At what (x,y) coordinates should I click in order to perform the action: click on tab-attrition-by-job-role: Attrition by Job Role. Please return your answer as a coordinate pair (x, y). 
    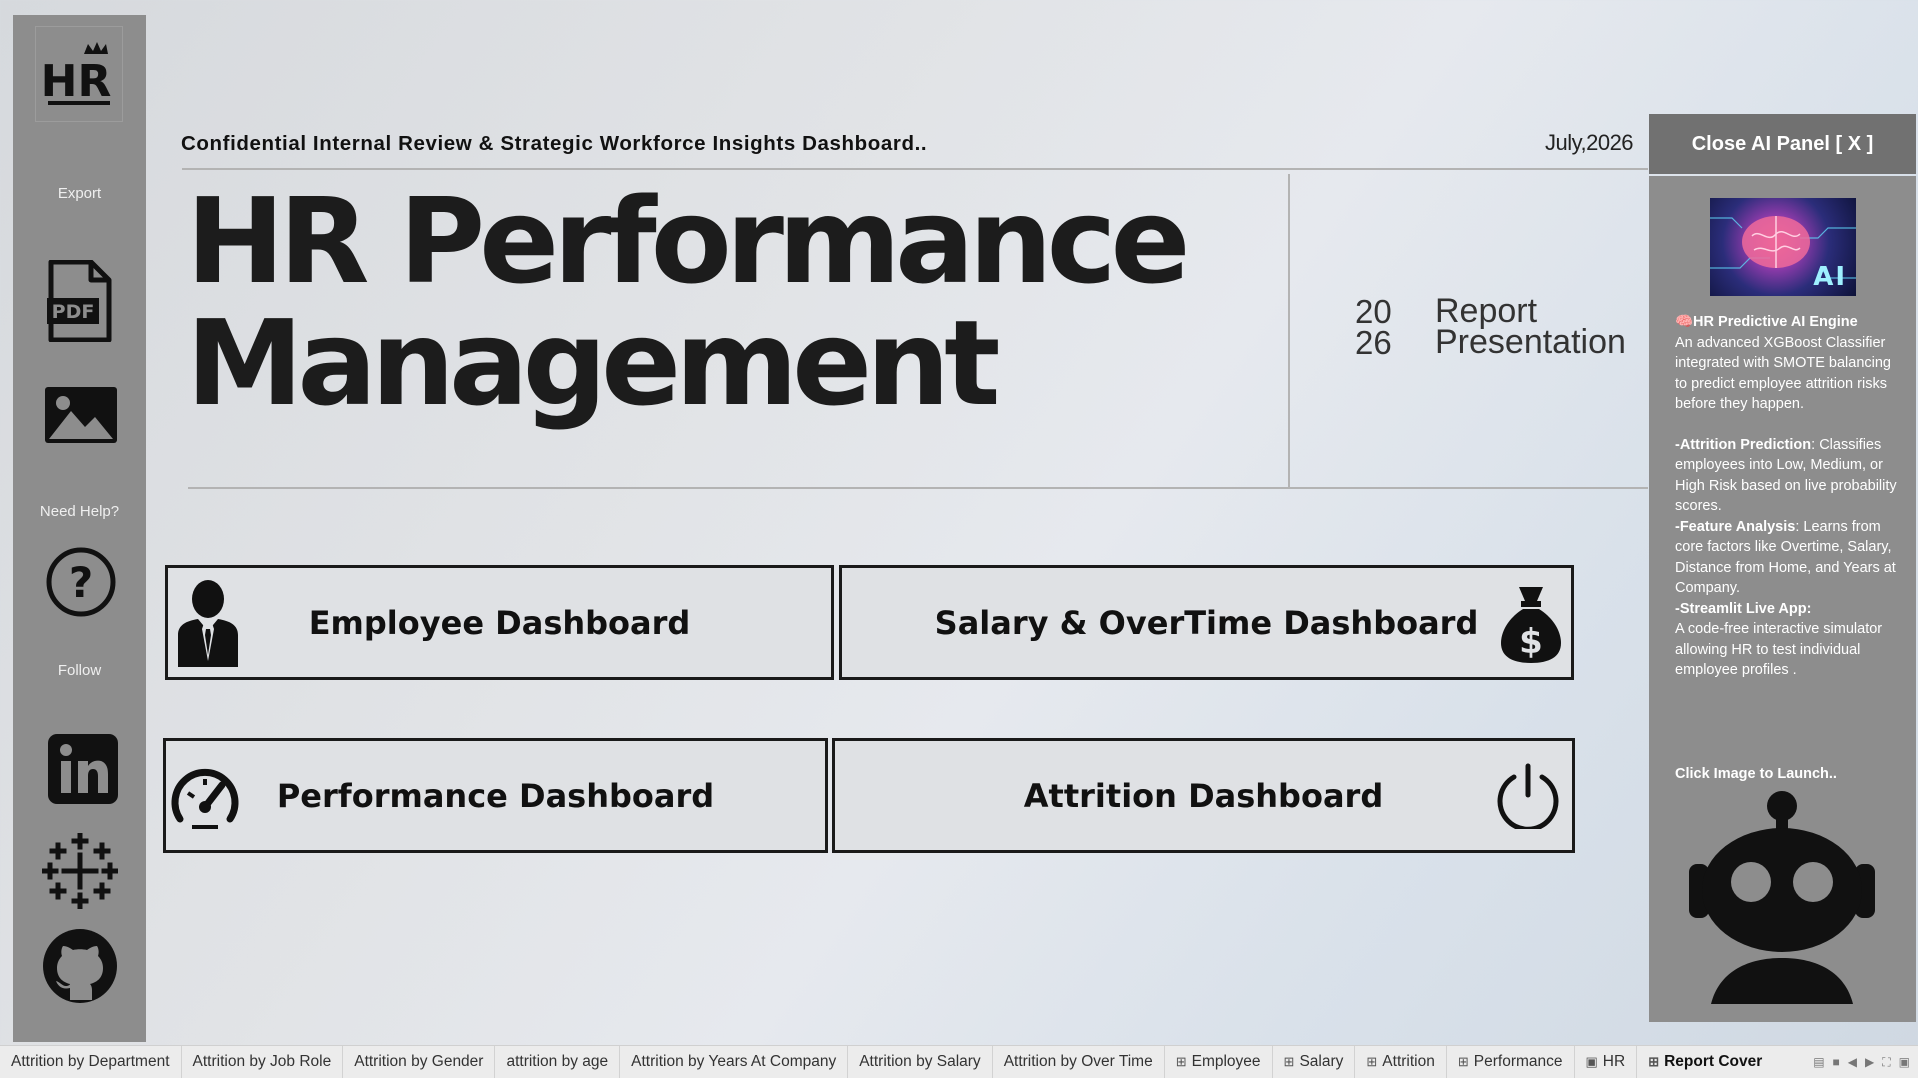
    Looking at the image, I should click on (263, 1061).